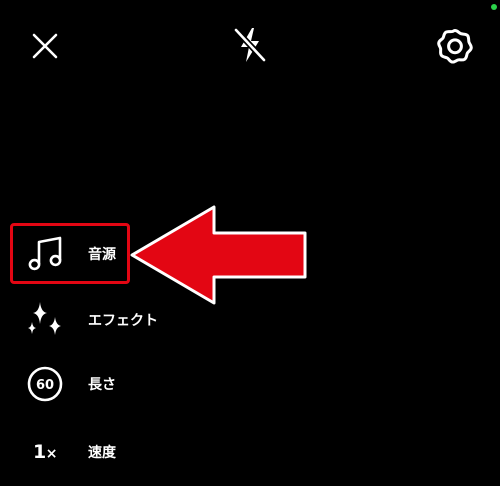  I want to click on settings-button, so click(455, 46).